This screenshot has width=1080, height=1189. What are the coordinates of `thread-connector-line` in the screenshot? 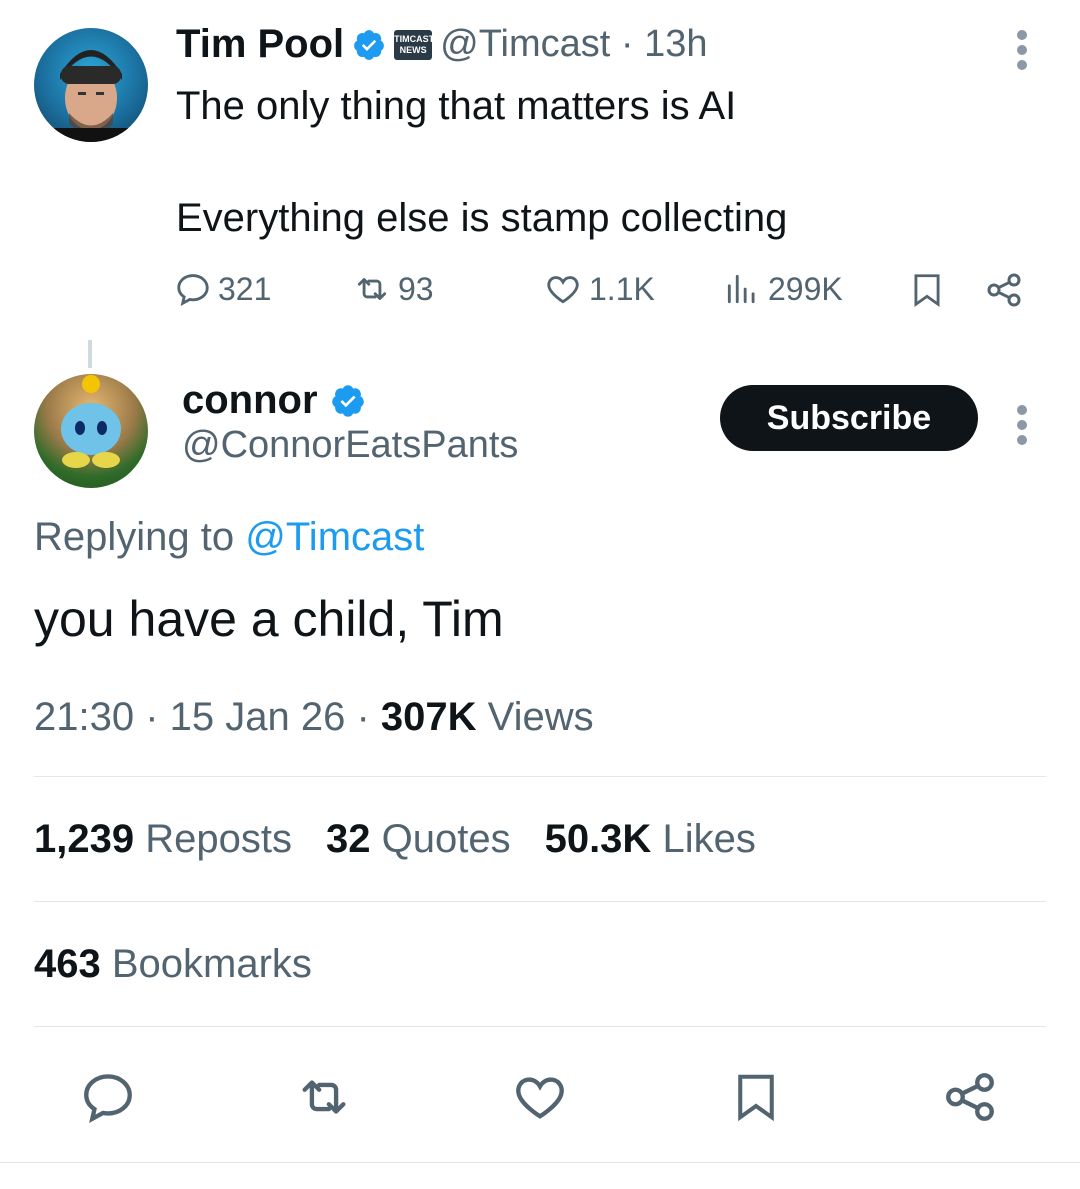 It's located at (90, 354).